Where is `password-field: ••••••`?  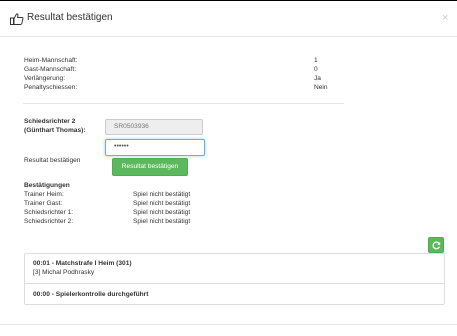 password-field: •••••• is located at coordinates (155, 147).